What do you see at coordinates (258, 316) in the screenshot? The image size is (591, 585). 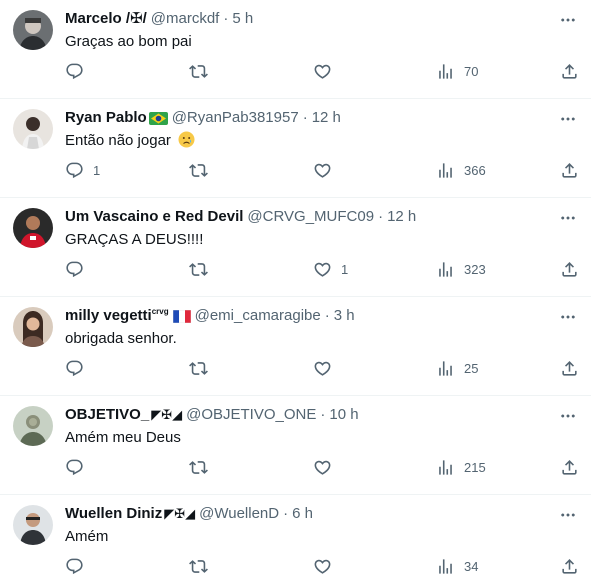 I see `user-handle: @emi_camaragibe` at bounding box center [258, 316].